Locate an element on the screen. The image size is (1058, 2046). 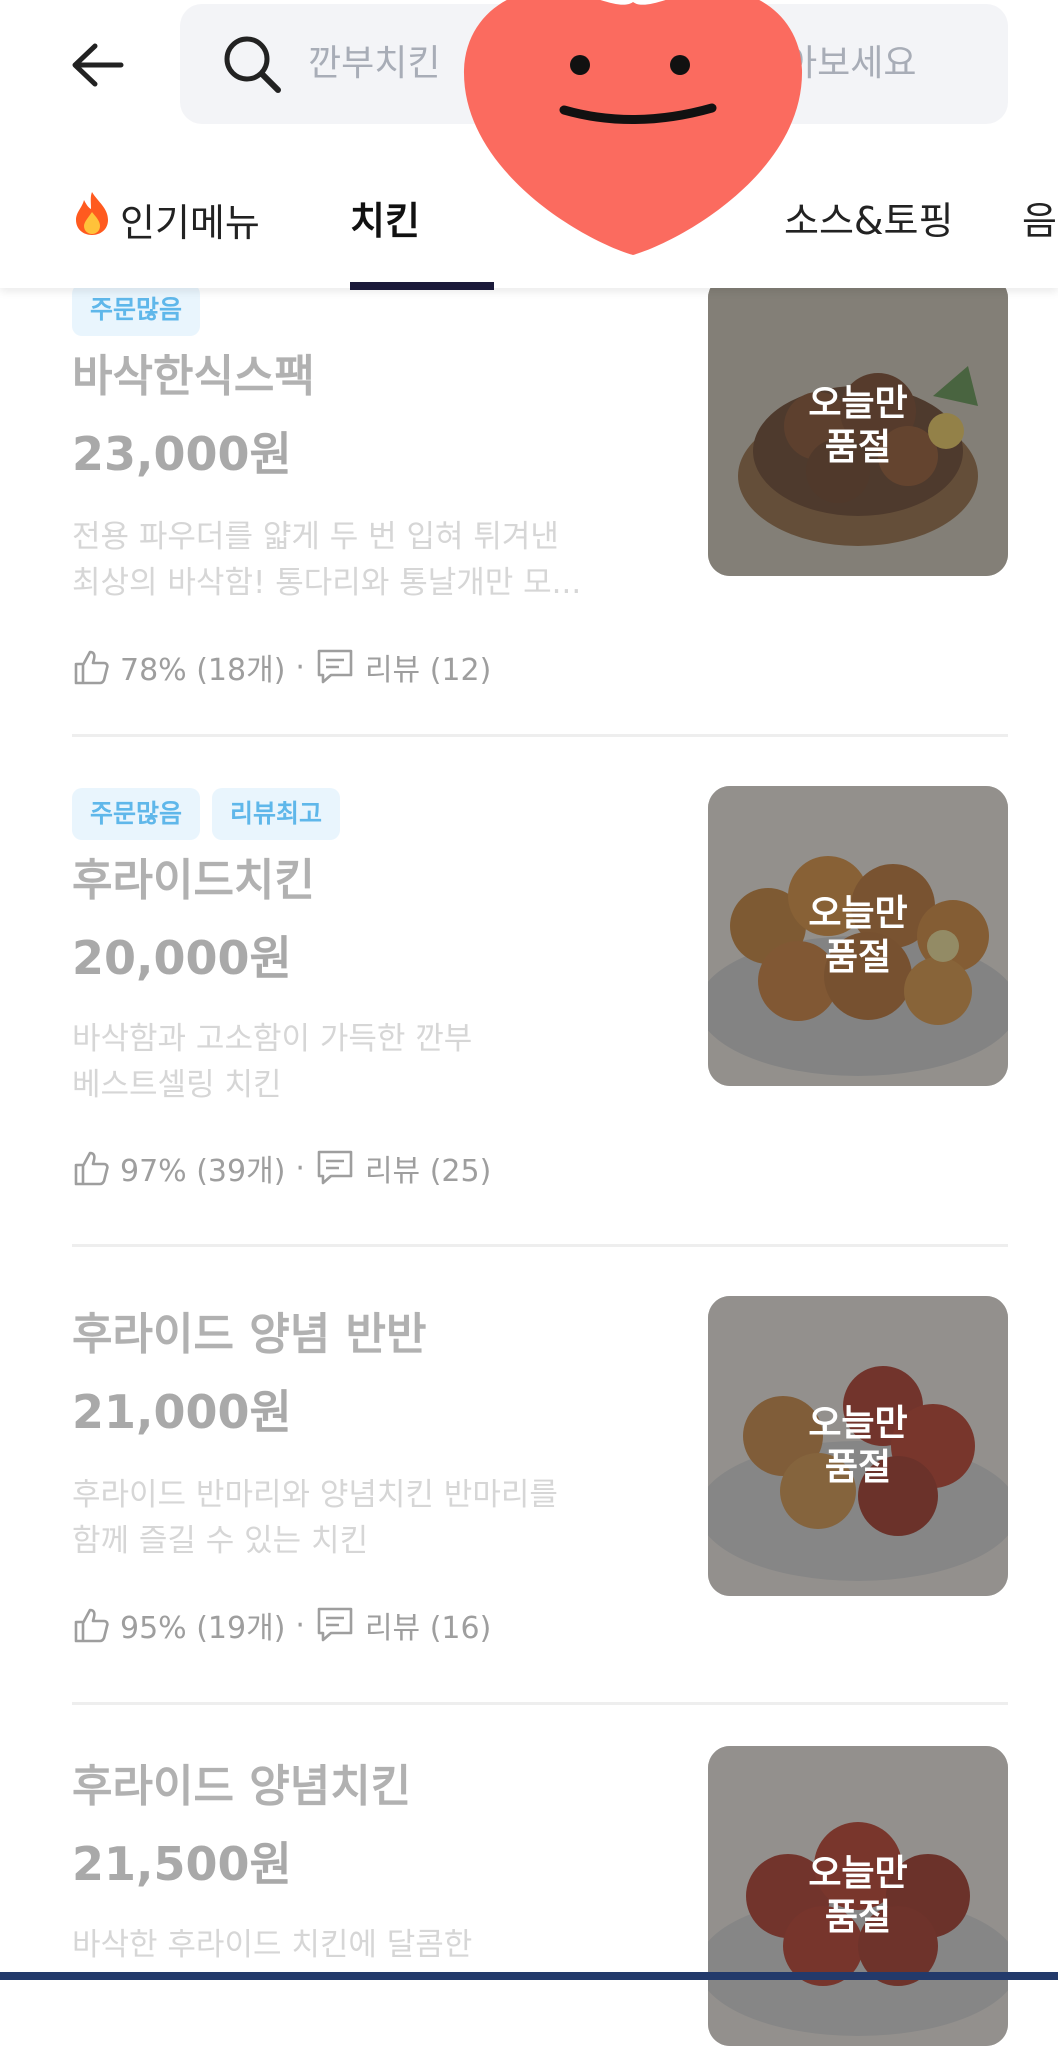
review-count: 리뷰 (25) is located at coordinates (428, 1171).